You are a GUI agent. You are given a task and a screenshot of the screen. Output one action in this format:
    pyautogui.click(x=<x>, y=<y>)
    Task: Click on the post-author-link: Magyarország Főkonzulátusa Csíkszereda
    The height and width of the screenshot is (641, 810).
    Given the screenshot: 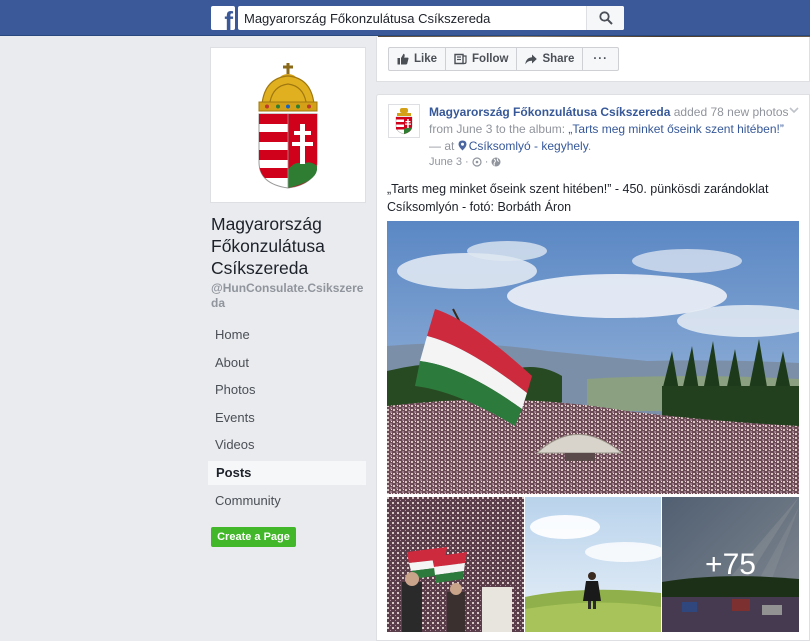 What is the action you would take?
    pyautogui.click(x=549, y=112)
    